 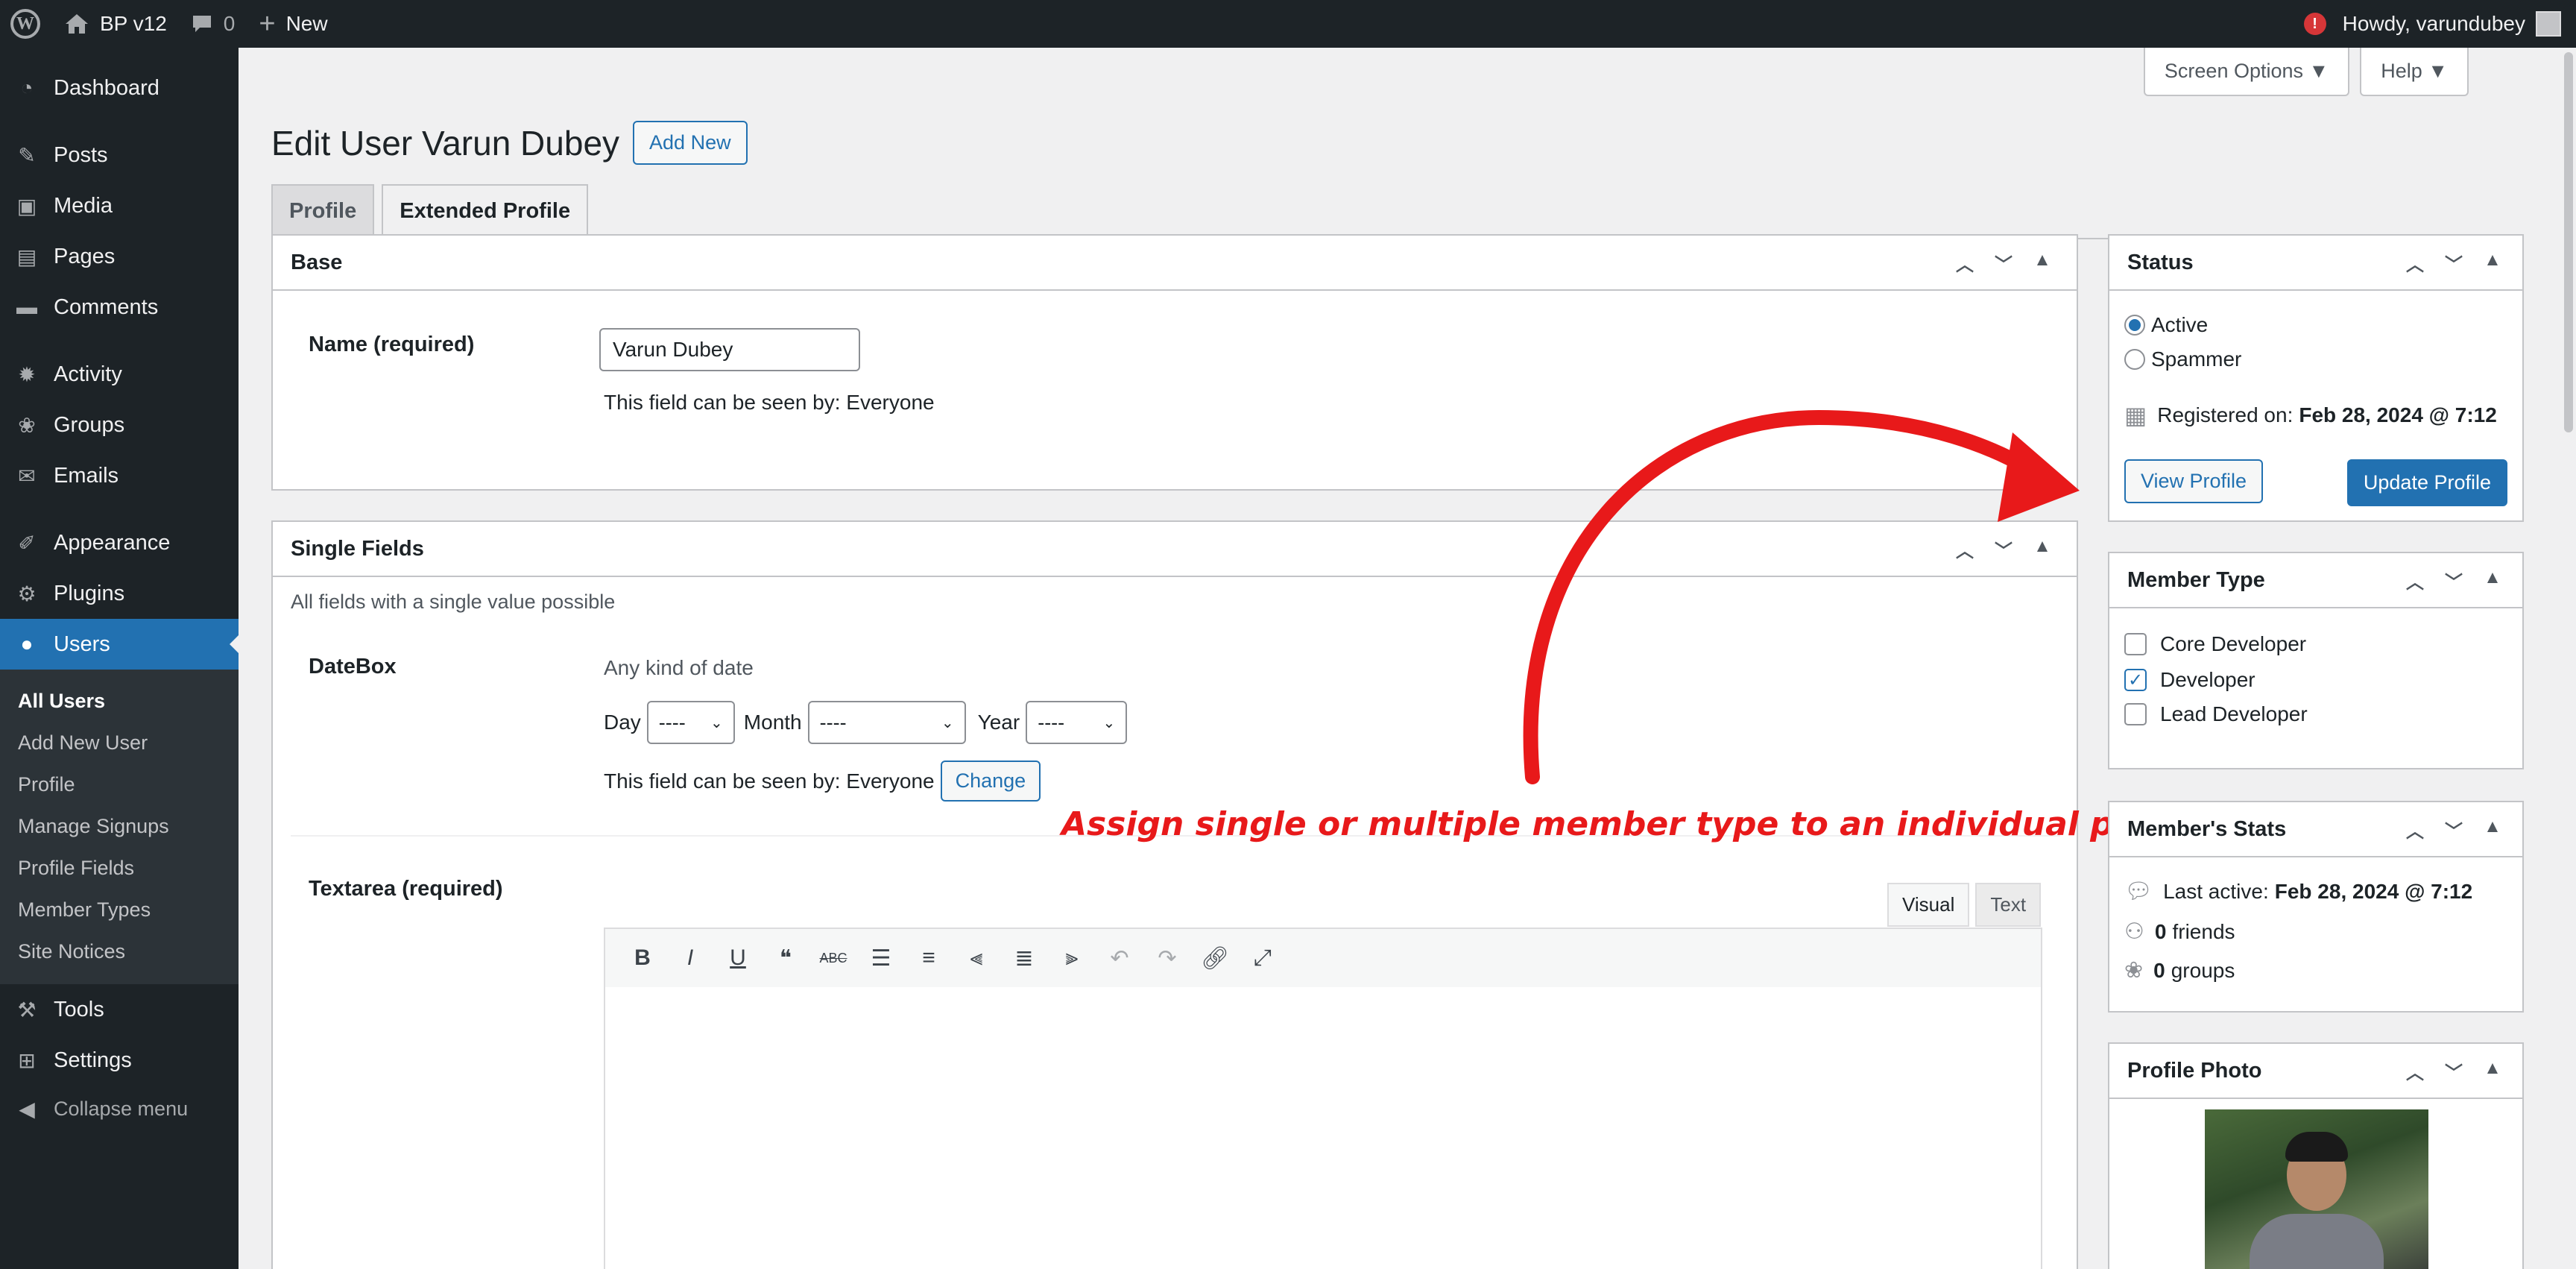 What do you see at coordinates (2414, 72) in the screenshot?
I see `help-button: Help ▼` at bounding box center [2414, 72].